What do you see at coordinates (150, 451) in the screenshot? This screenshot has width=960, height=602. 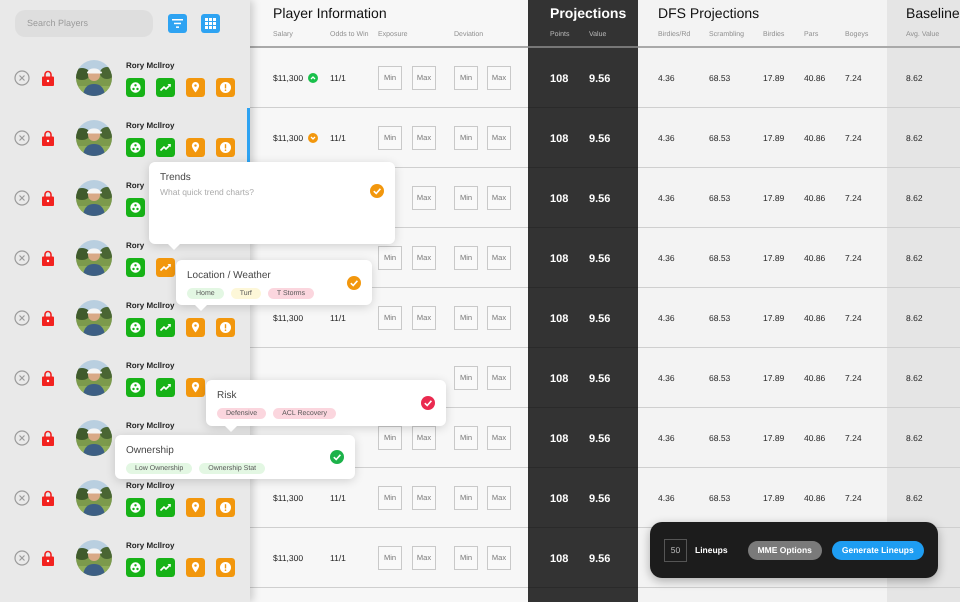 I see `popover-title: Ownership` at bounding box center [150, 451].